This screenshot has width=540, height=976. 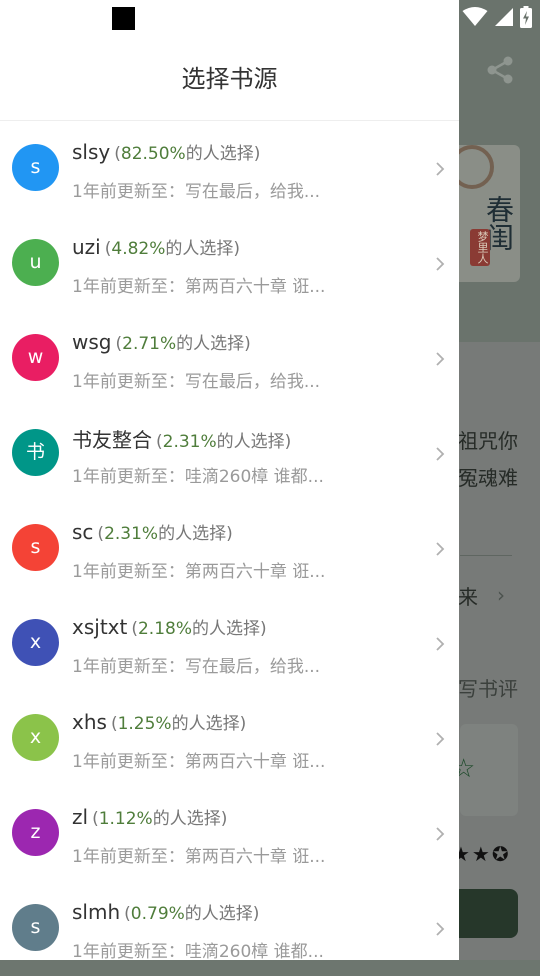 I want to click on source-name: xhs, so click(x=89, y=722).